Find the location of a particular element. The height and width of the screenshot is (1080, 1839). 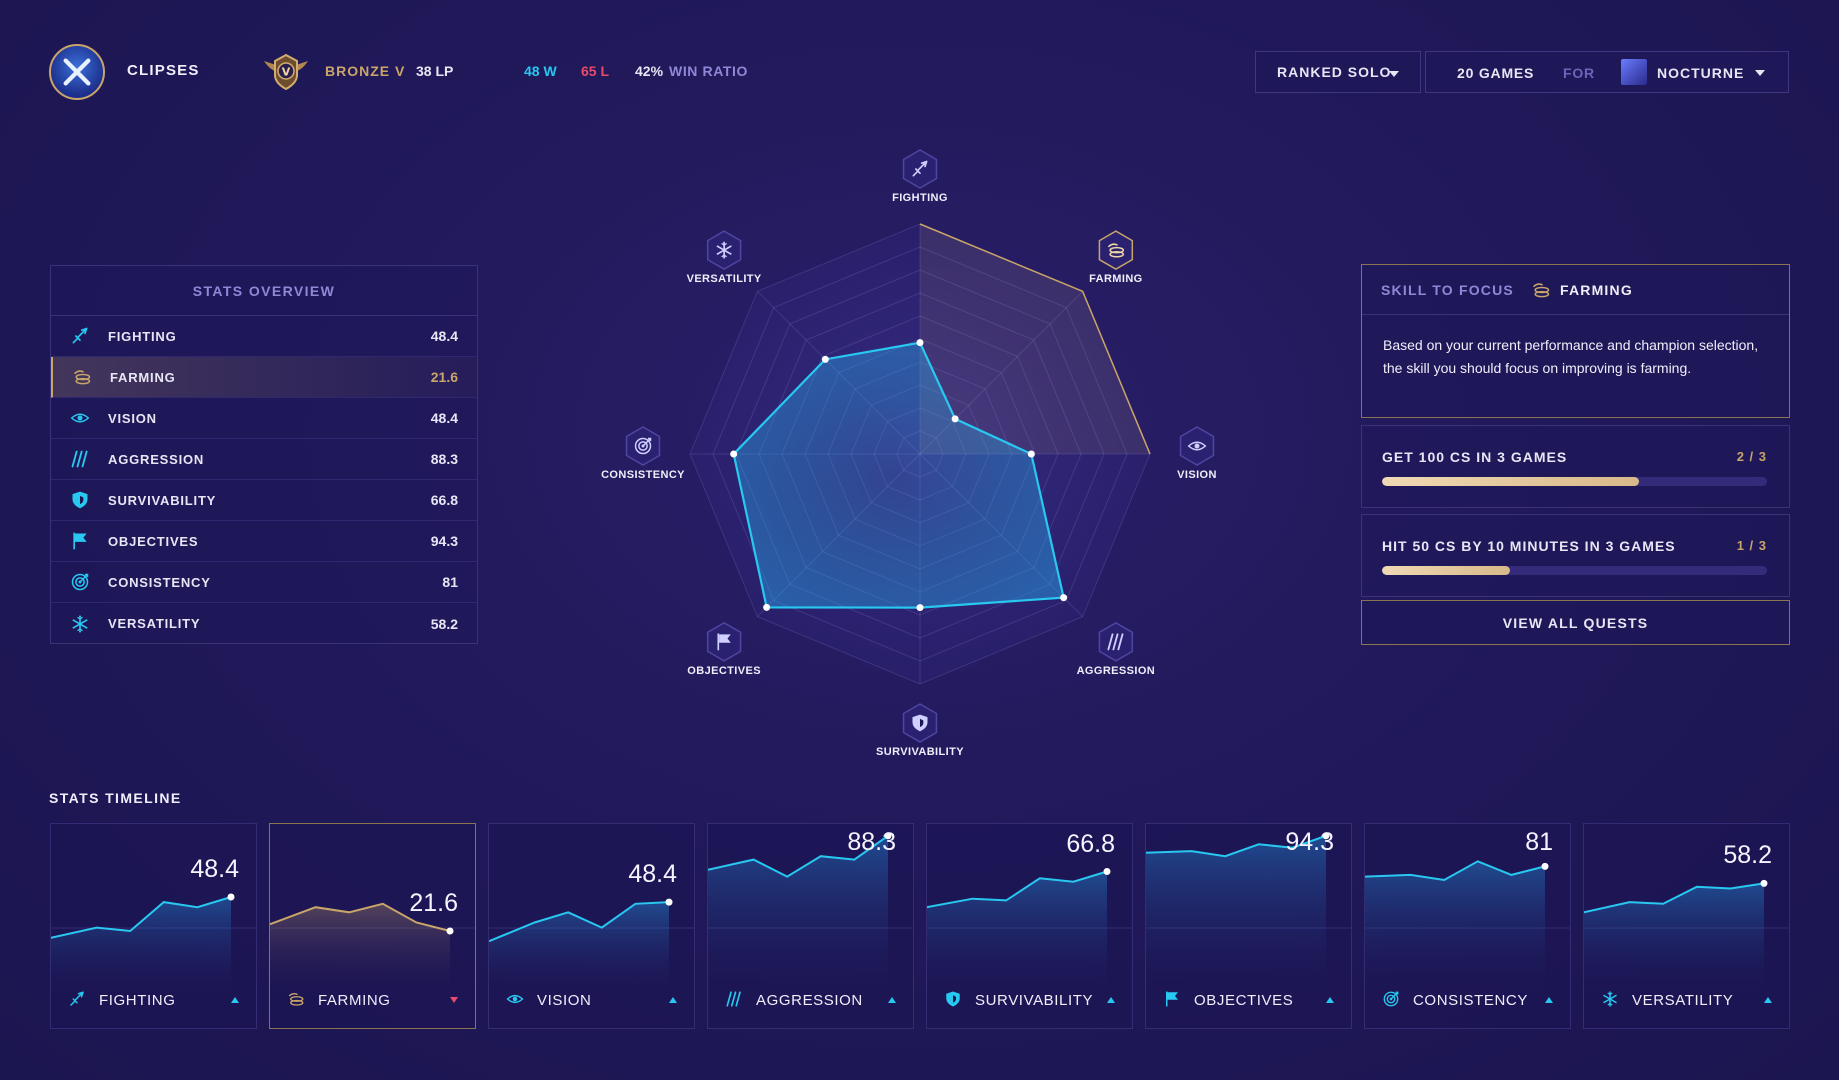

overview-row-aggression: AGGRESSION 88.3 is located at coordinates (264, 459).